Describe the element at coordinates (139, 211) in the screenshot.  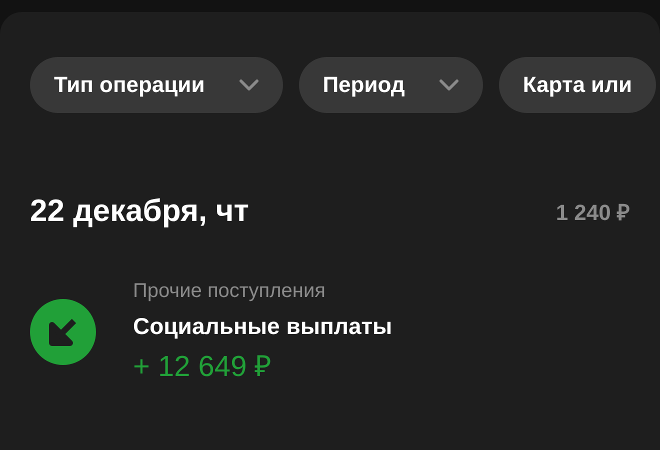
I see `date-heading: 22 декабря, чт` at that location.